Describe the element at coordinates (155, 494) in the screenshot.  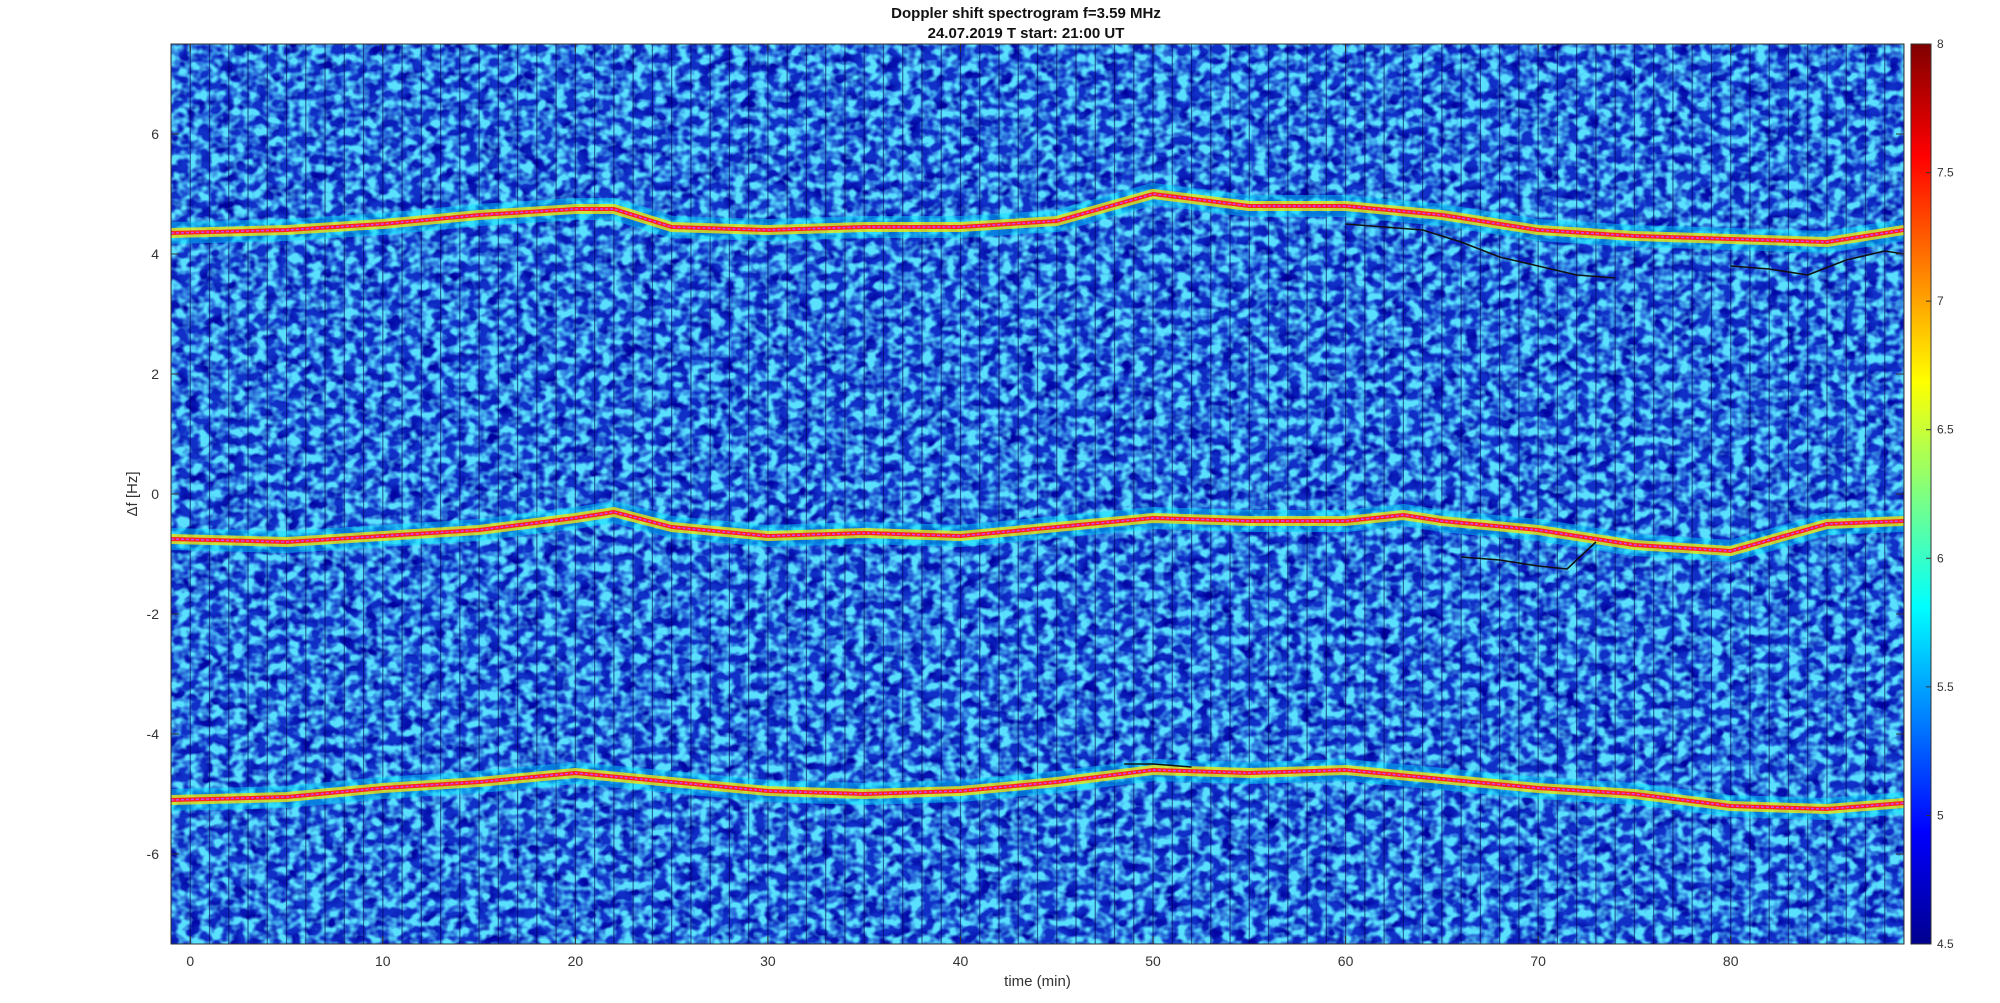
I see `y-tick-label: 0` at that location.